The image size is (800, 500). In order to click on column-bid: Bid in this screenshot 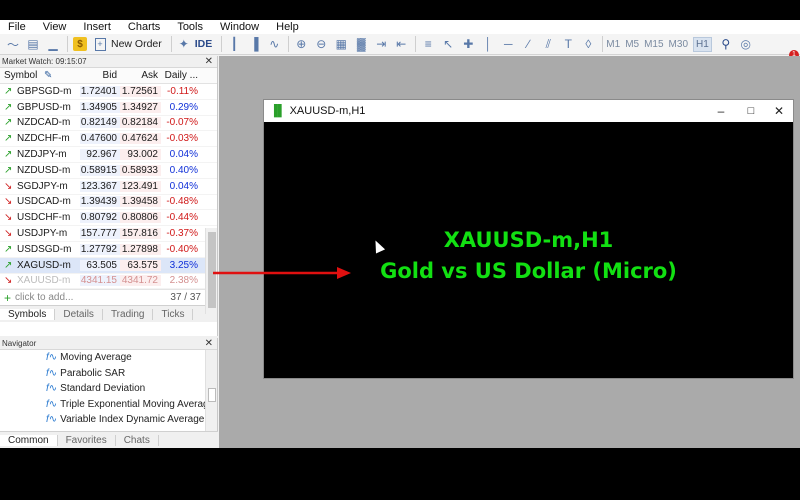, I will do `click(100, 75)`.